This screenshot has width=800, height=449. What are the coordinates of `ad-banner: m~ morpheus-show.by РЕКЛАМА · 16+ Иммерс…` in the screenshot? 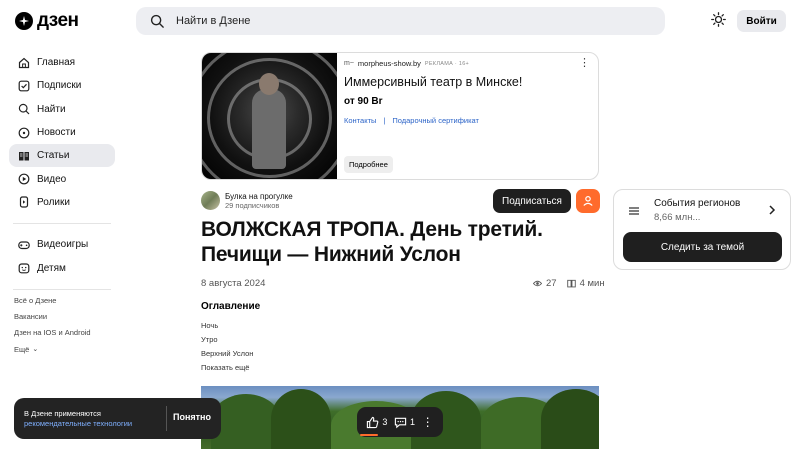 It's located at (400, 116).